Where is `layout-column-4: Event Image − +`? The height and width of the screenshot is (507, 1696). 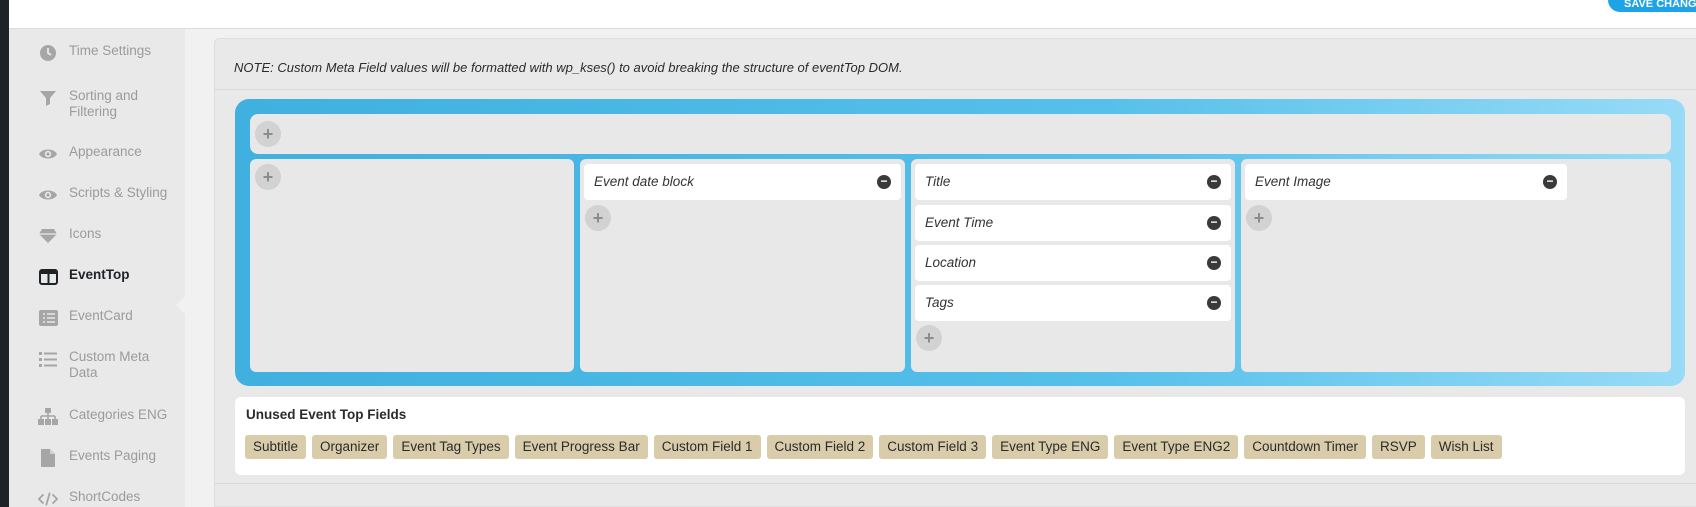 layout-column-4: Event Image − + is located at coordinates (1456, 265).